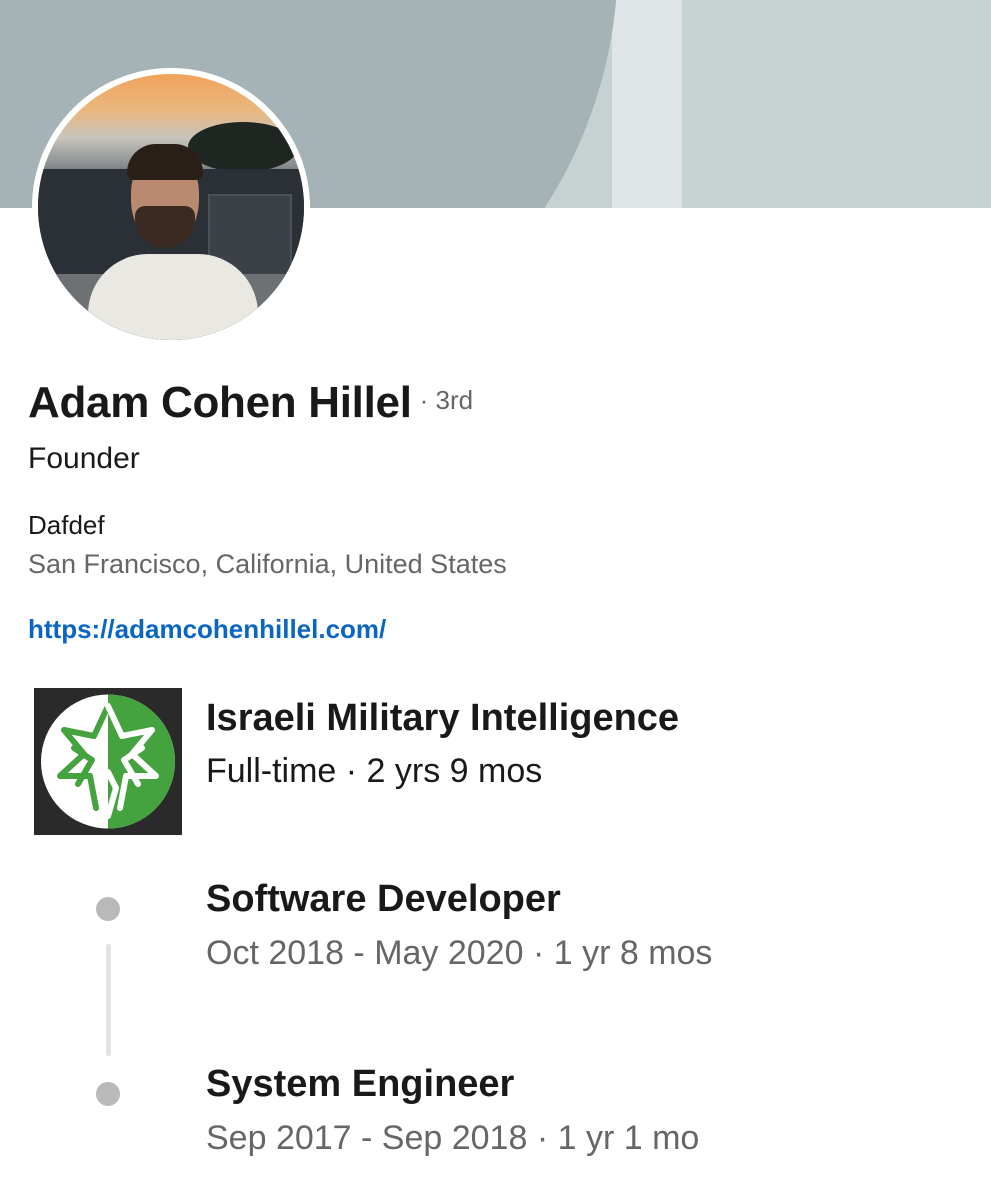 The image size is (991, 1200). Describe the element at coordinates (647, 104) in the screenshot. I see `banner-stripe` at that location.